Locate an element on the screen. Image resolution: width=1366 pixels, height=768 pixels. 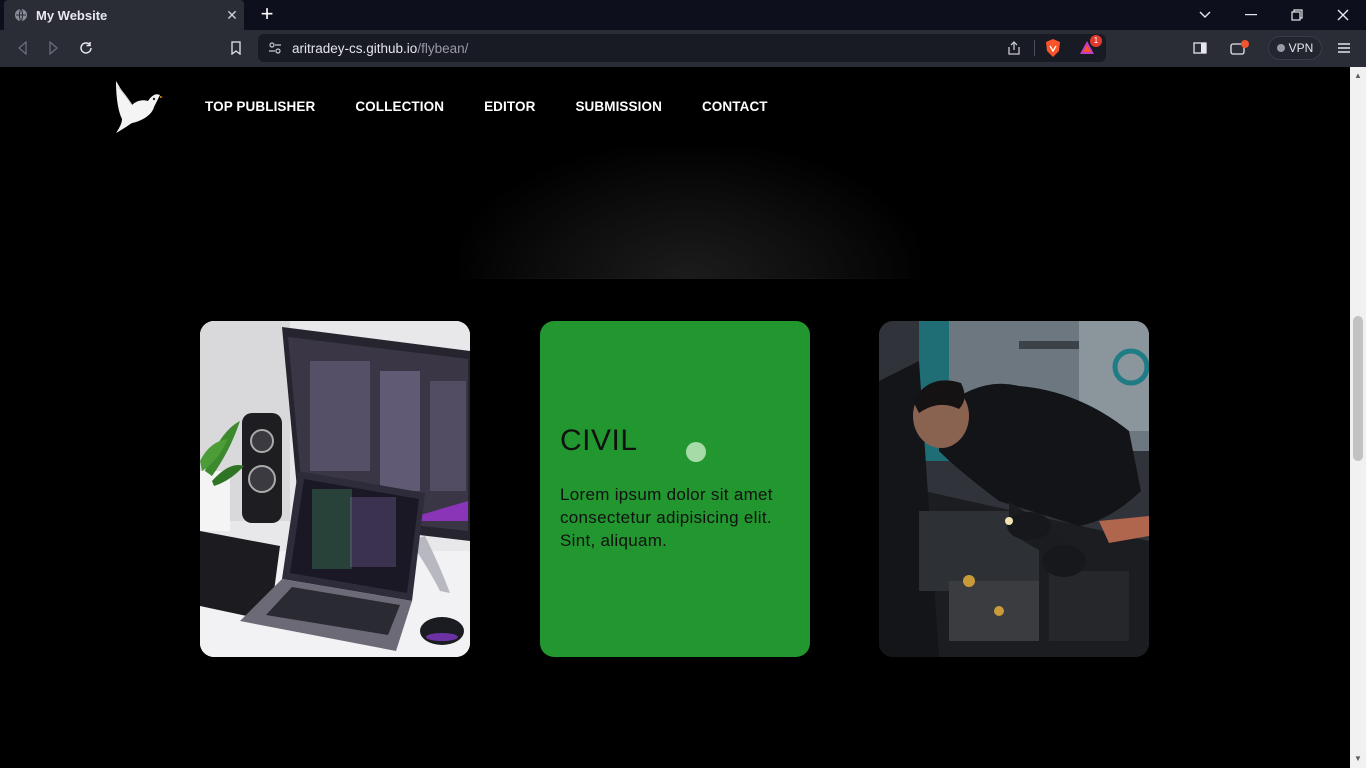
brave-shields-icon is located at coordinates (1053, 48).